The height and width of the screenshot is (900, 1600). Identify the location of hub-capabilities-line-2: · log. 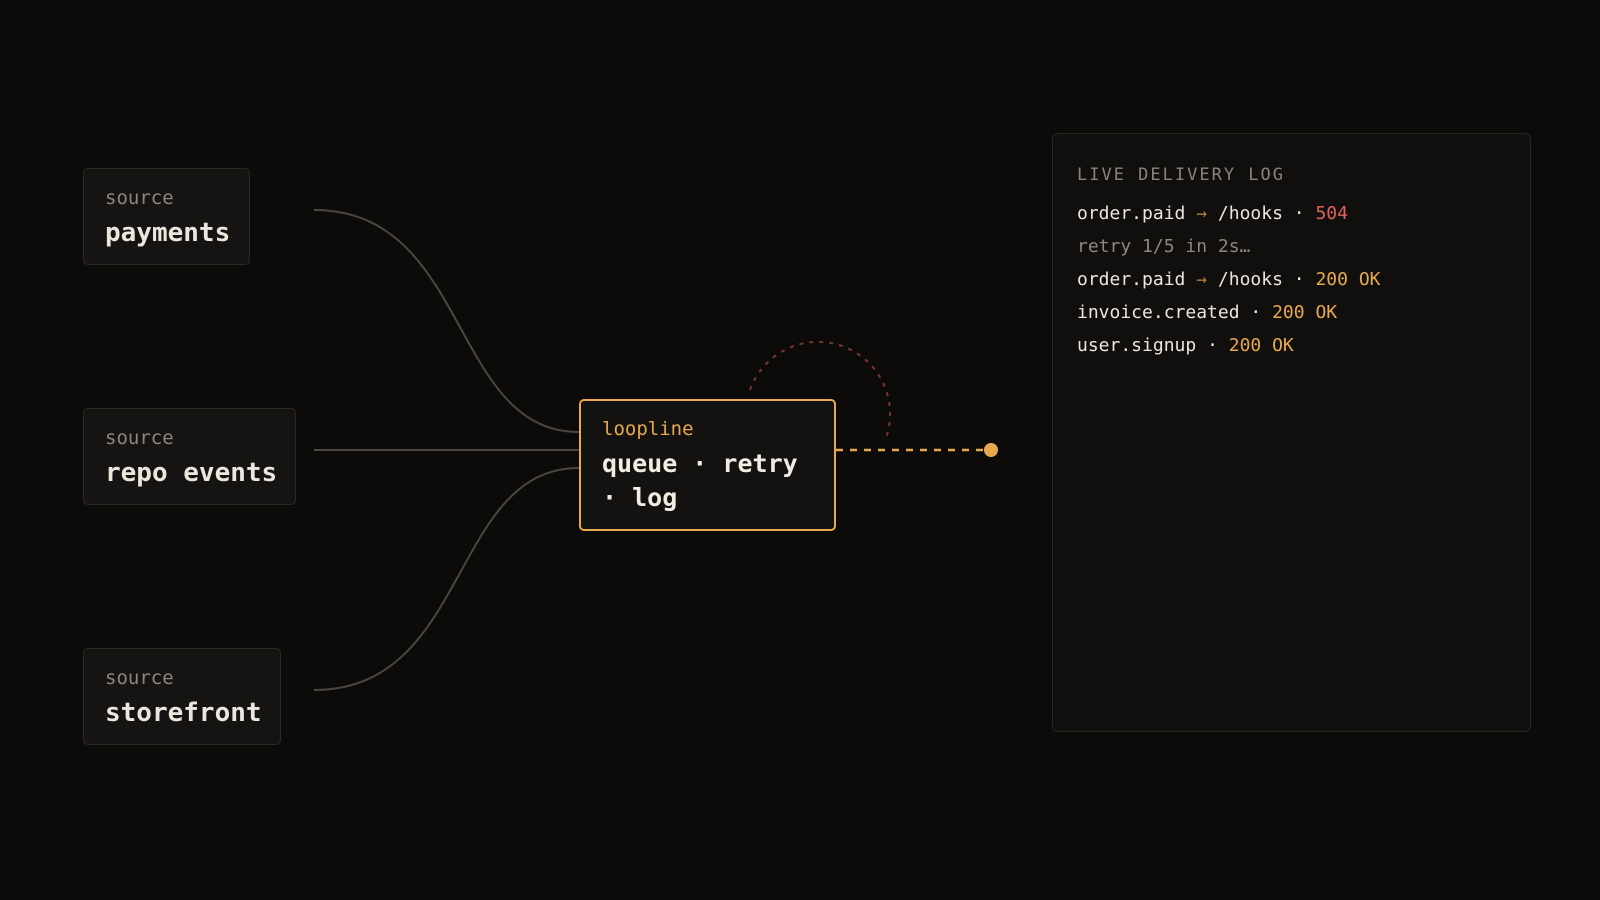
(640, 497).